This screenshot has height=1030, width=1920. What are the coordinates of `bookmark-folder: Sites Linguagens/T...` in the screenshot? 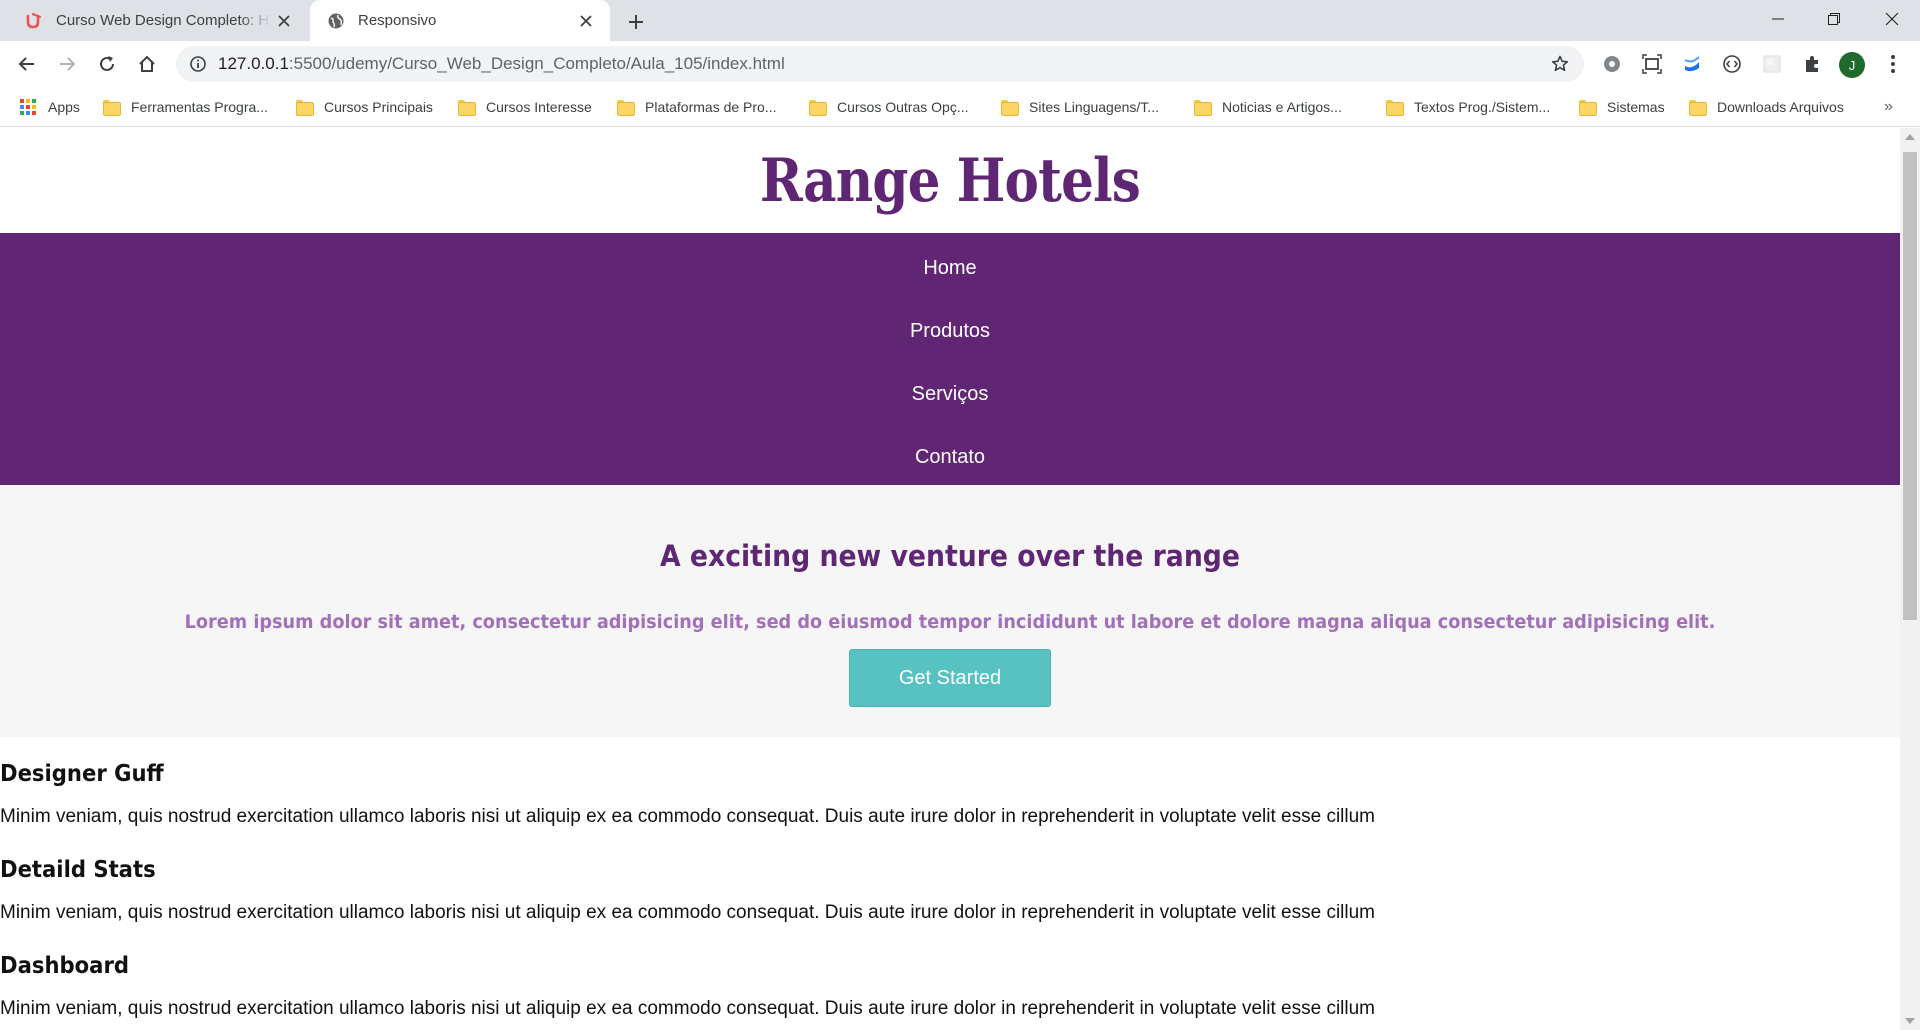 It's located at (1080, 107).